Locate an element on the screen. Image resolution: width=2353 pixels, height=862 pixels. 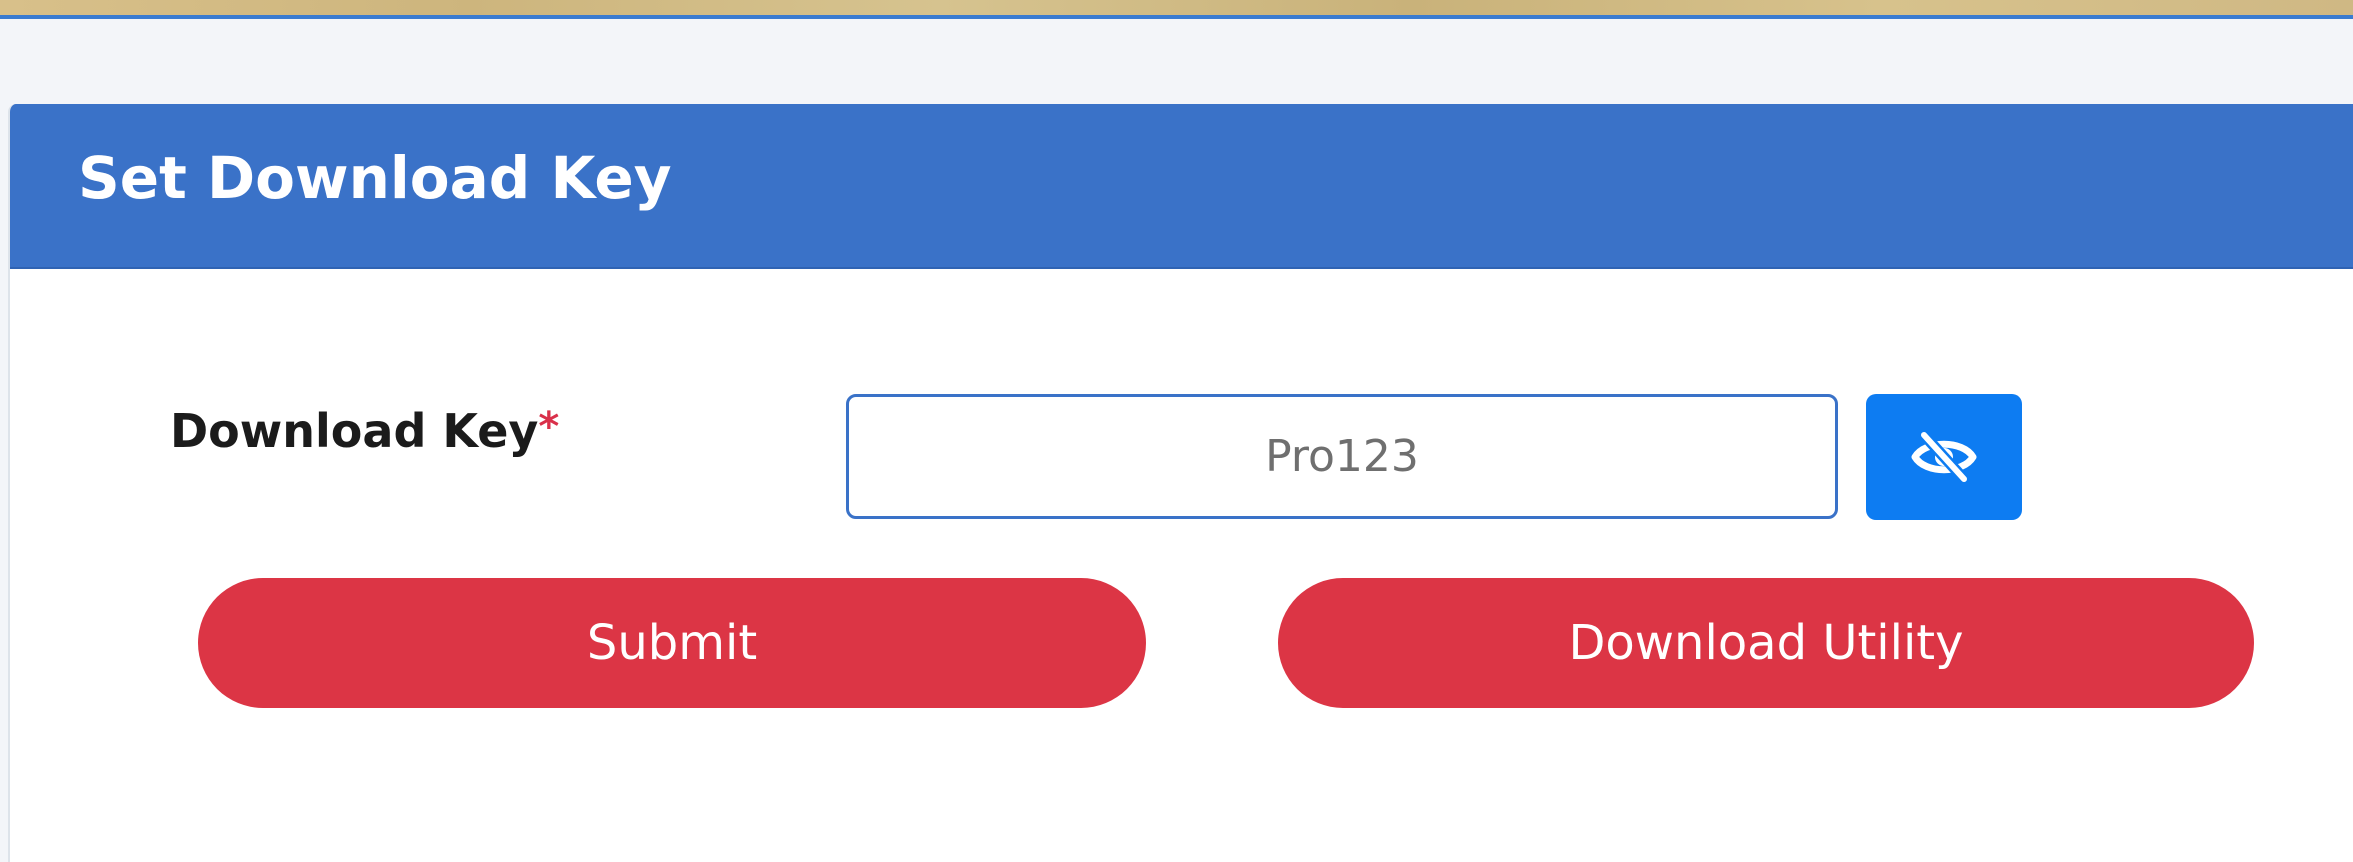
download-key-input is located at coordinates (1342, 456).